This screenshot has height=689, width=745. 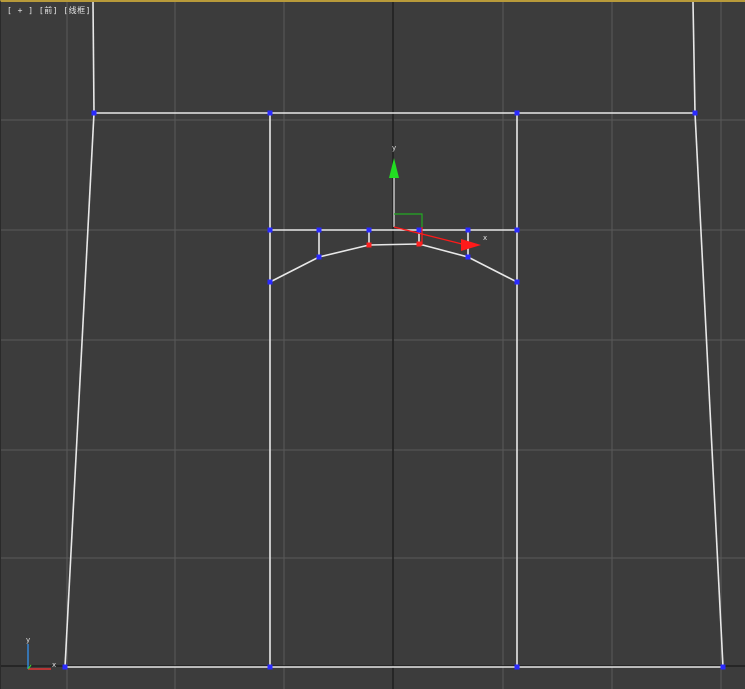 I want to click on corner-x-label: x, so click(x=54, y=665).